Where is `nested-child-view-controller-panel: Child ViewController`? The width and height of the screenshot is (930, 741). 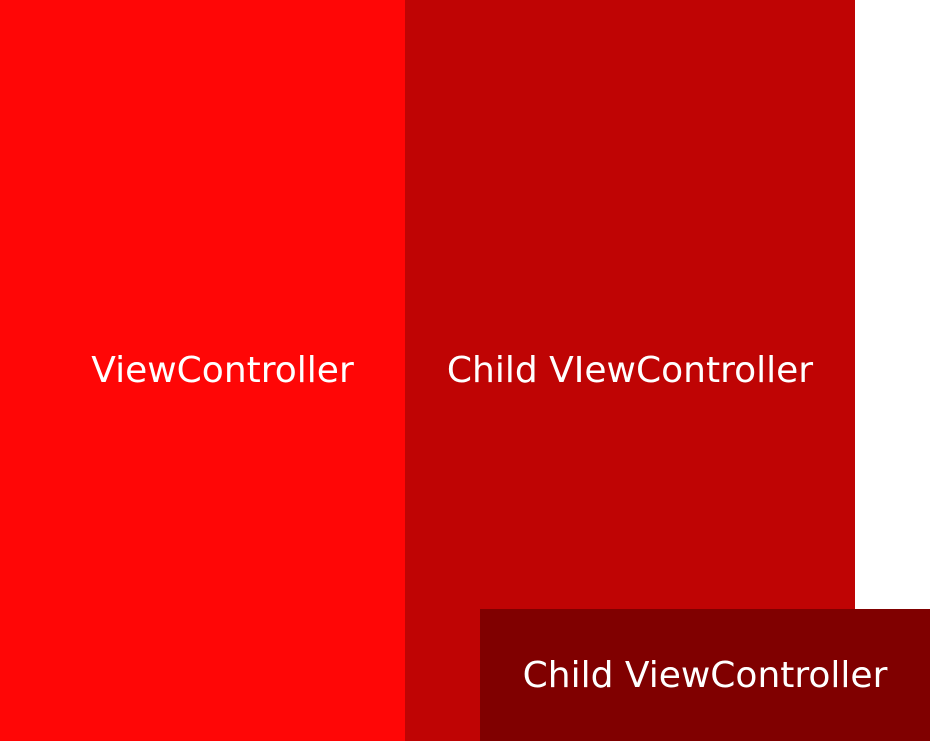 nested-child-view-controller-panel: Child ViewController is located at coordinates (705, 675).